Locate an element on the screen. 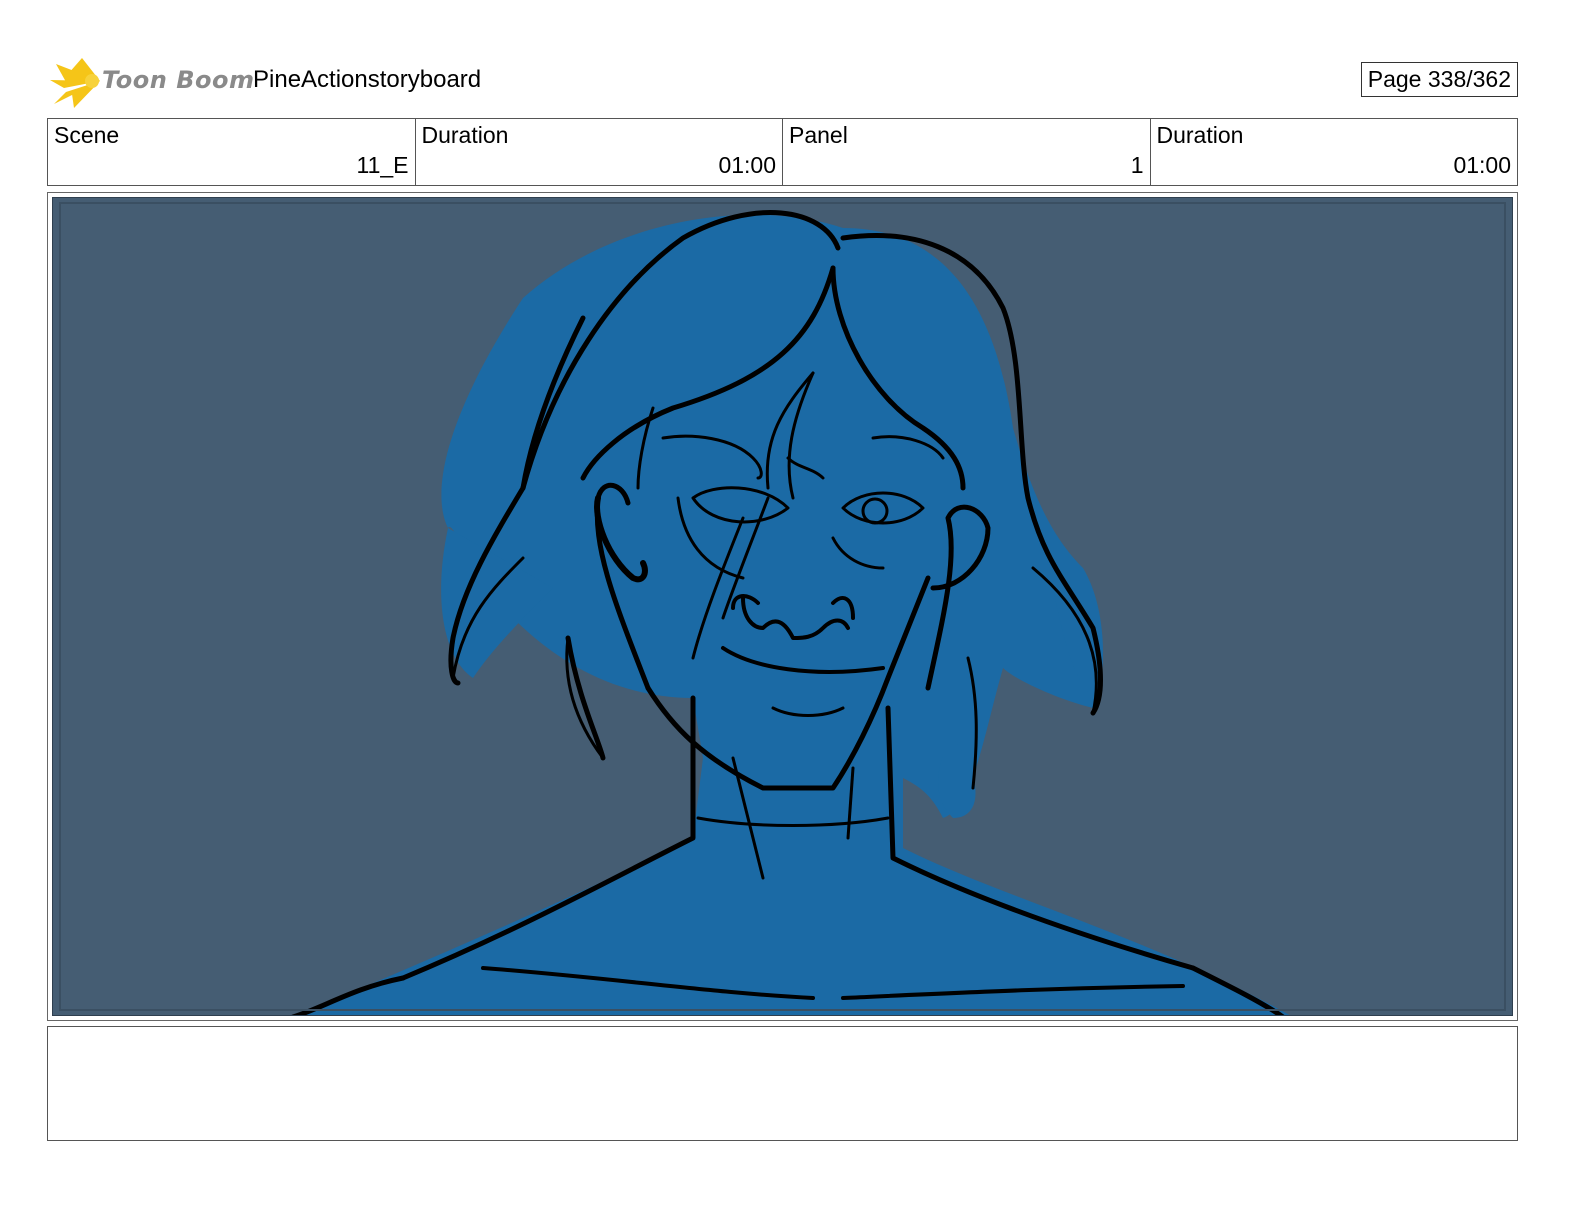 The height and width of the screenshot is (1224, 1584). scene-value: 11_E is located at coordinates (382, 165).